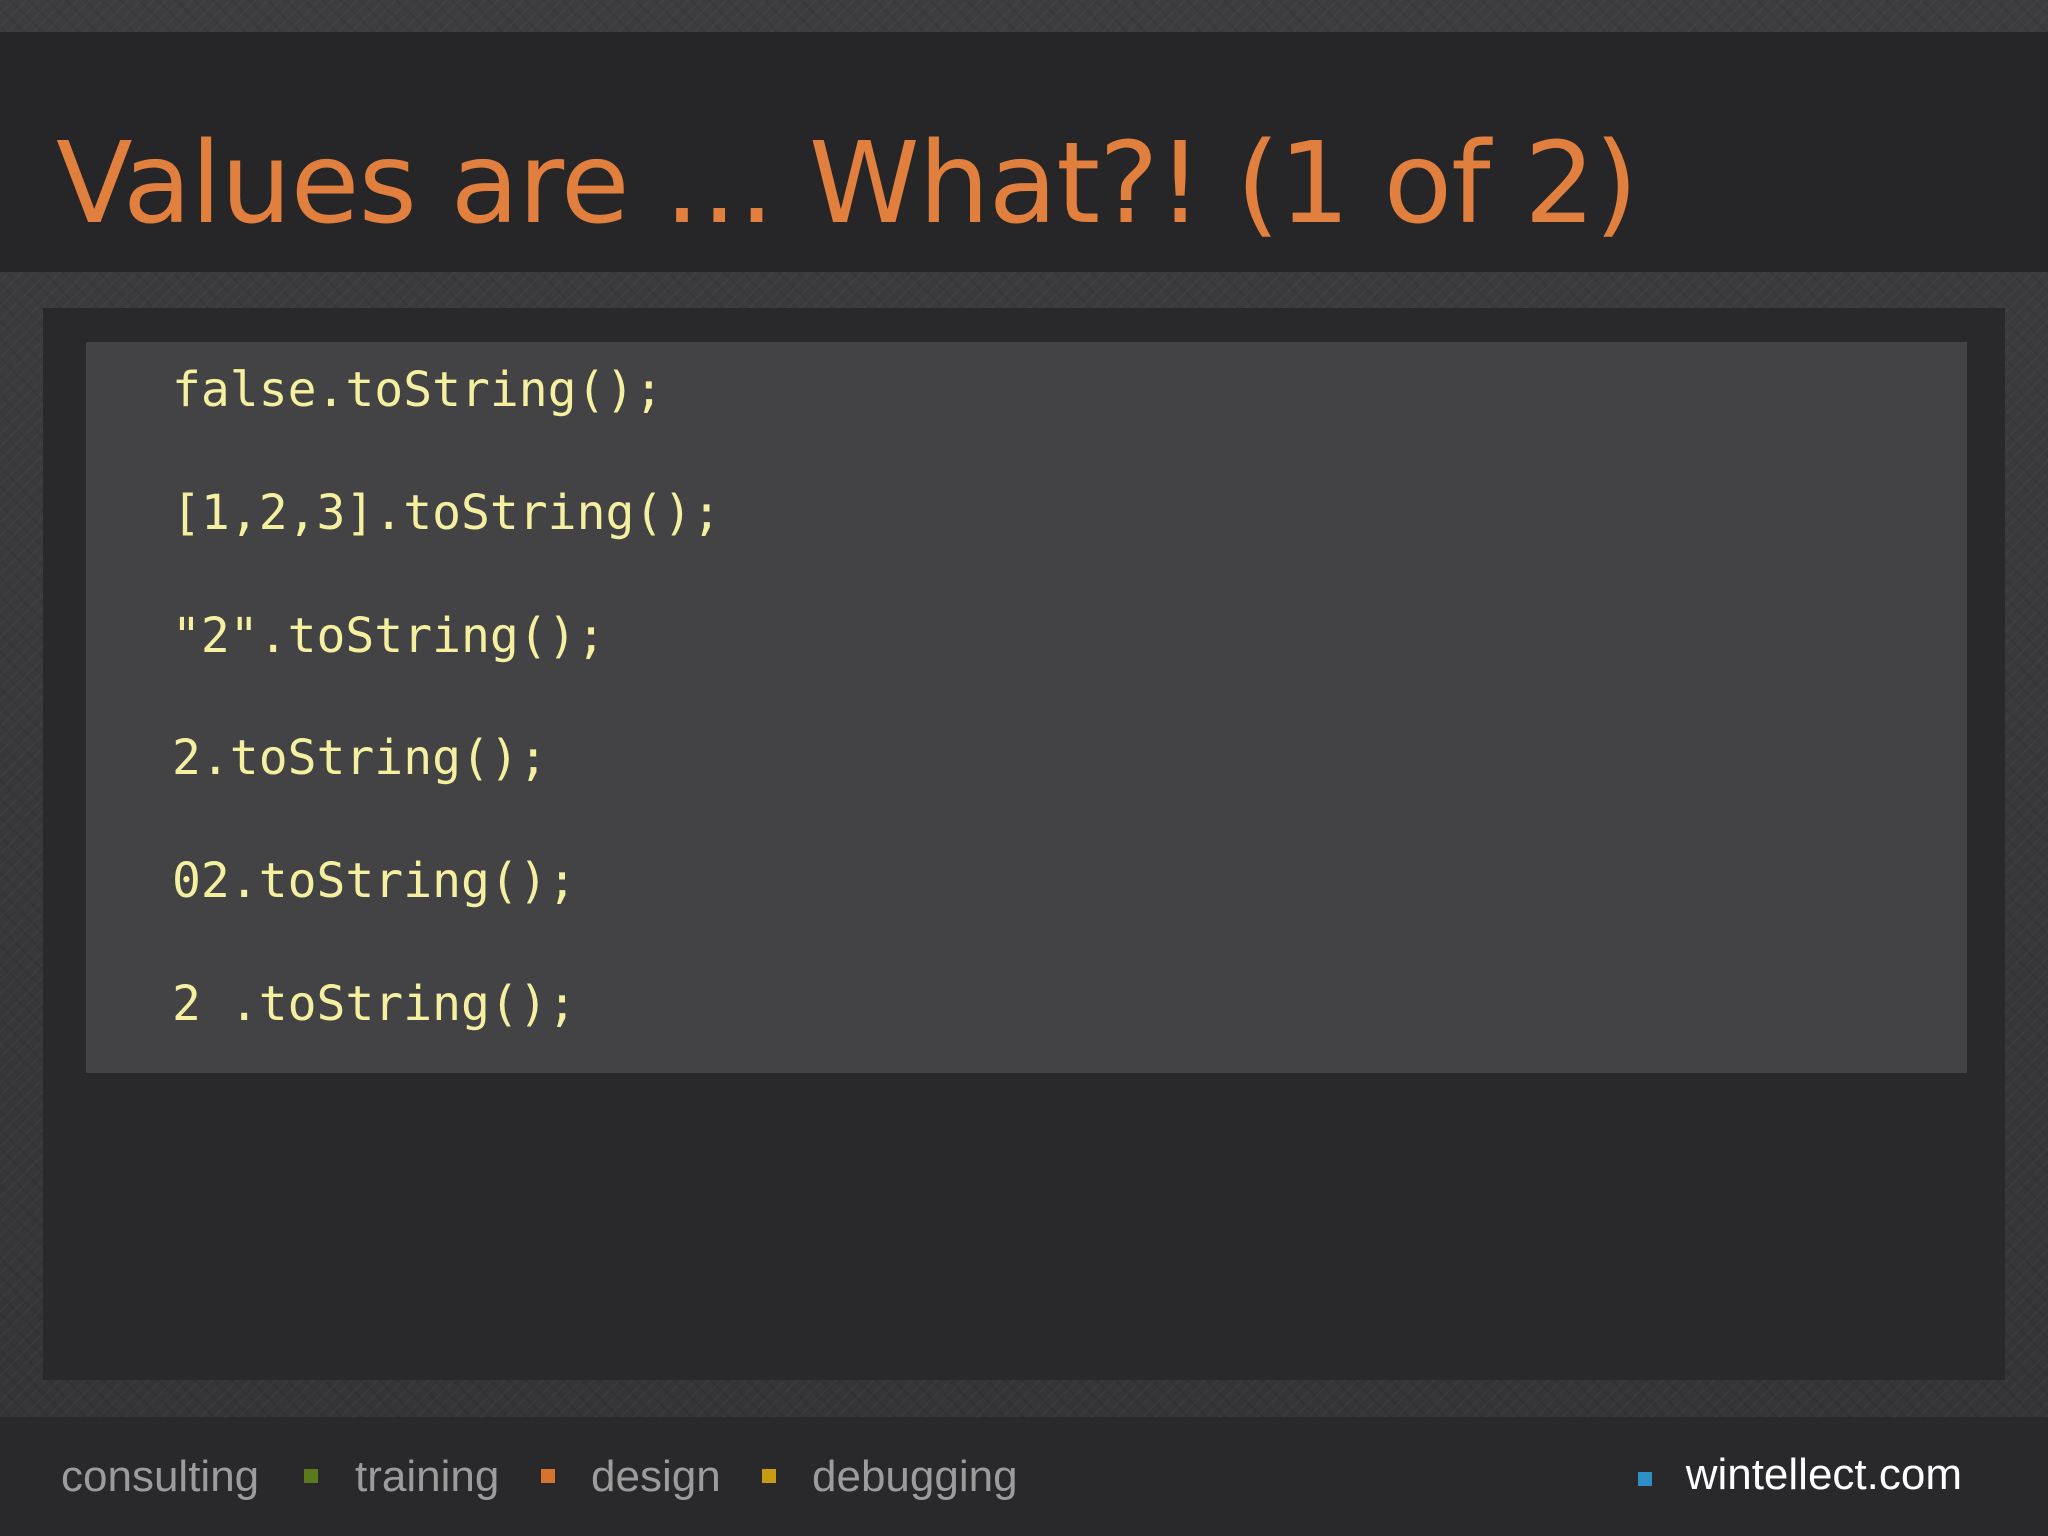 The width and height of the screenshot is (2048, 1536). Describe the element at coordinates (374, 1004) in the screenshot. I see `code-line: 2 .toString();` at that location.